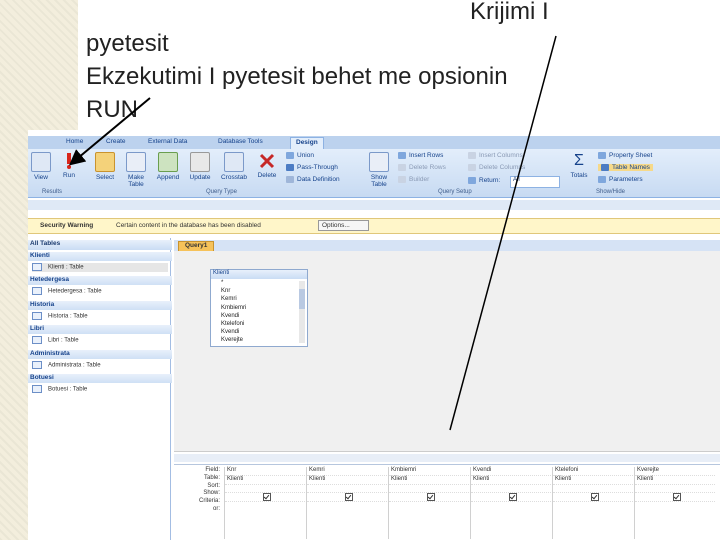  I want to click on data-definition-button: Data Definition, so click(313, 179).